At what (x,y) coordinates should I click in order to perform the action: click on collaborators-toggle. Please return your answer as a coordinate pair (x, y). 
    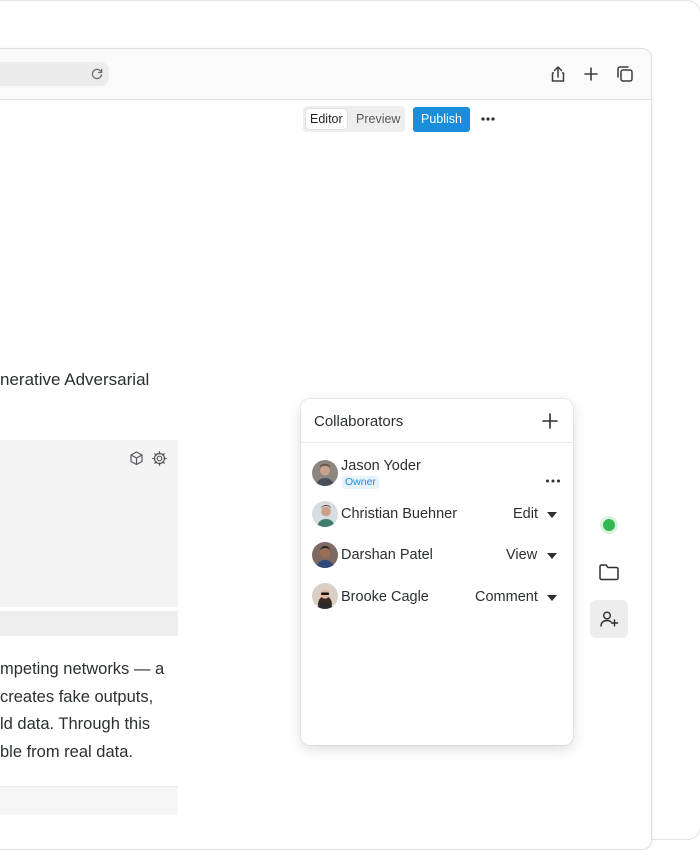
    Looking at the image, I should click on (609, 619).